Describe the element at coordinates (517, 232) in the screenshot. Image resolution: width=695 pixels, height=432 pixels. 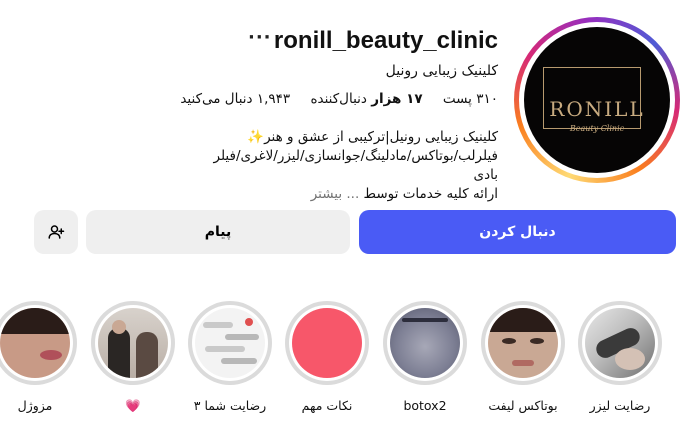
I see `follow-button: دنبال کردن` at that location.